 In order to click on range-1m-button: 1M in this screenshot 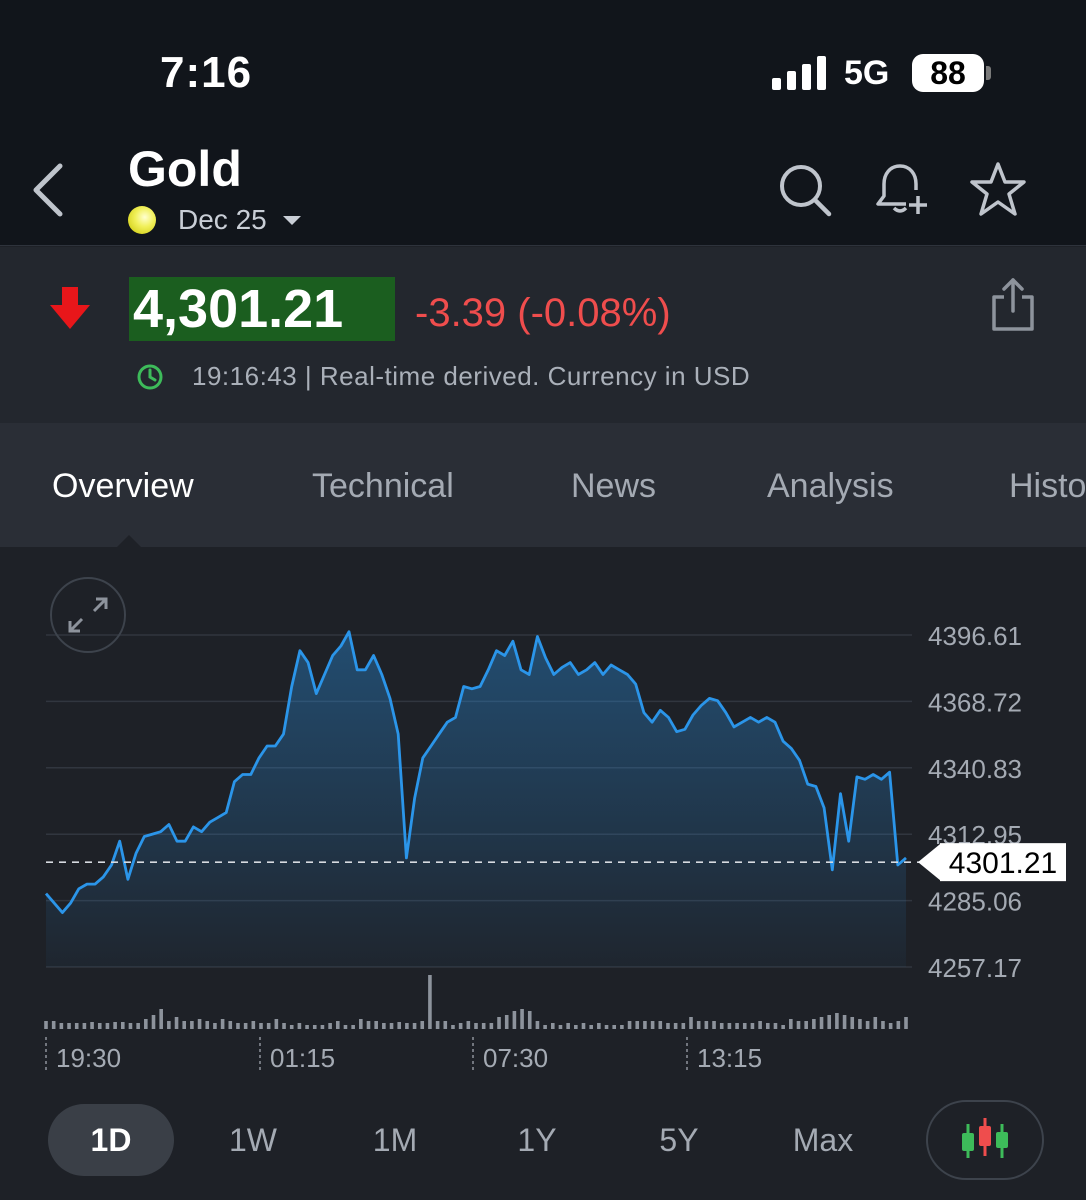, I will do `click(395, 1140)`.